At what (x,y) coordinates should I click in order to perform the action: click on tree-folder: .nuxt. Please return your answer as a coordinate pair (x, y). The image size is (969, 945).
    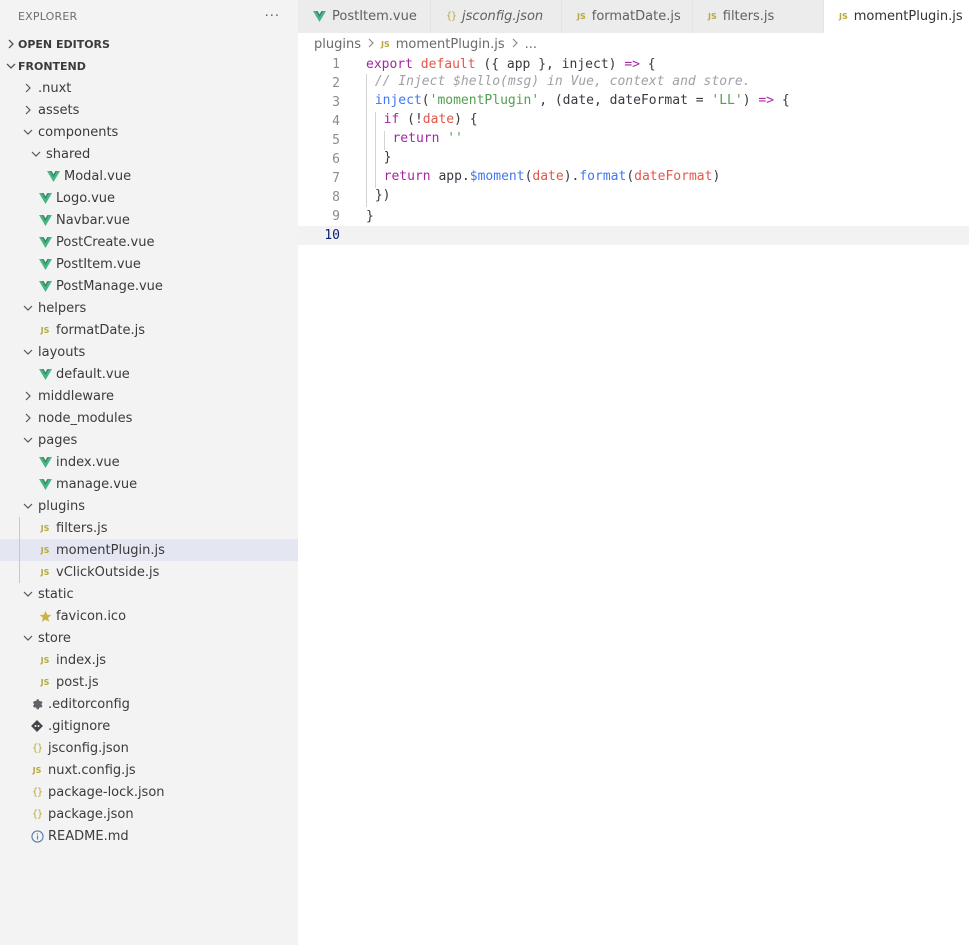
    Looking at the image, I should click on (149, 88).